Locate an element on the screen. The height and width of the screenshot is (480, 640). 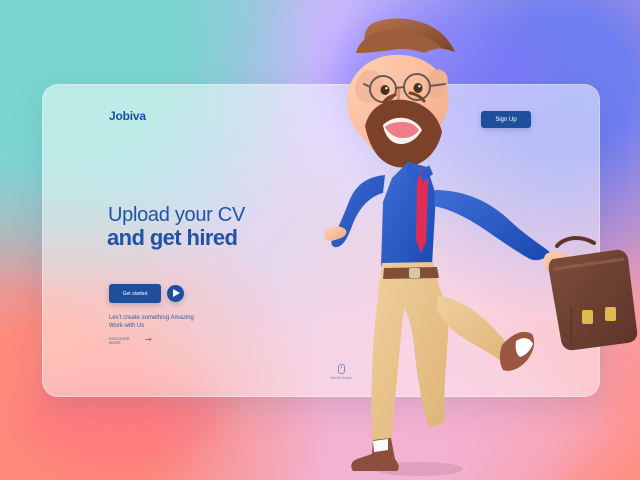
discover-more-link: DISCOVER MORE → is located at coordinates (130, 340).